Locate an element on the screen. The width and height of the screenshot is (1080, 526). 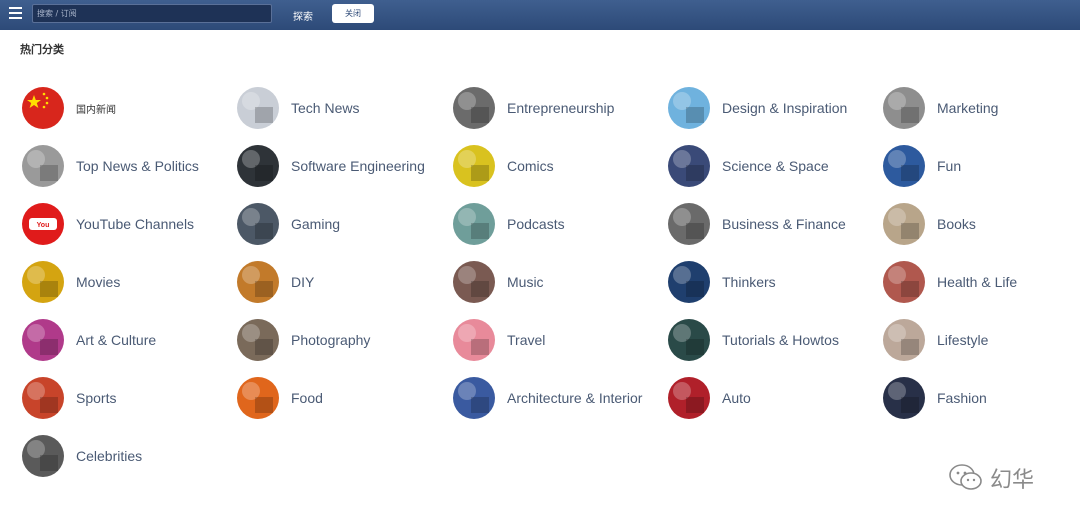
comic-icon is located at coordinates (474, 166).